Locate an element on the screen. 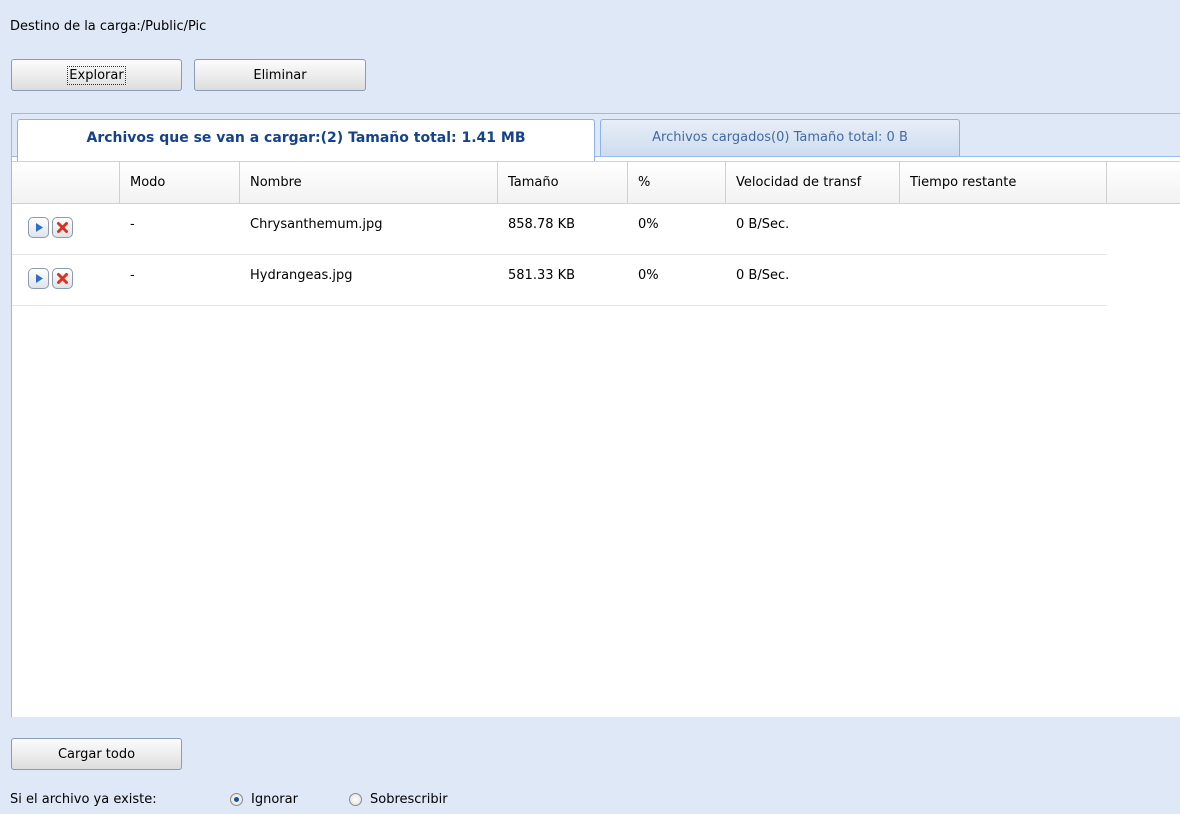 The width and height of the screenshot is (1180, 814). delete-button: Eliminar is located at coordinates (280, 75).